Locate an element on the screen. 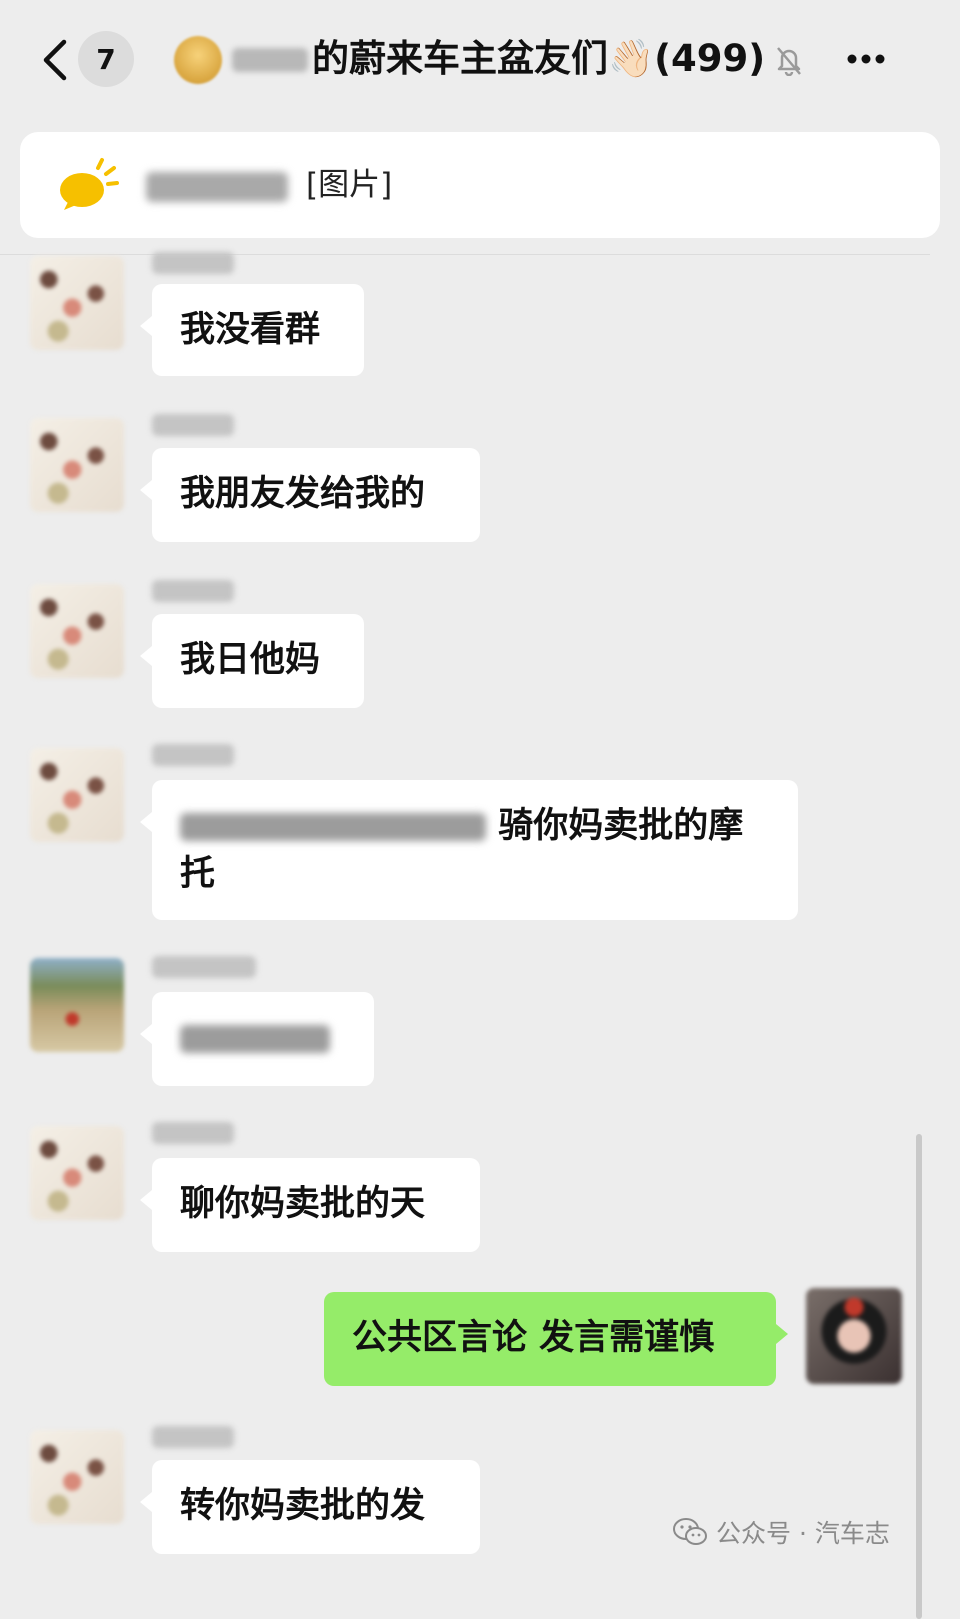  blurred-name-prefix is located at coordinates (270, 60).